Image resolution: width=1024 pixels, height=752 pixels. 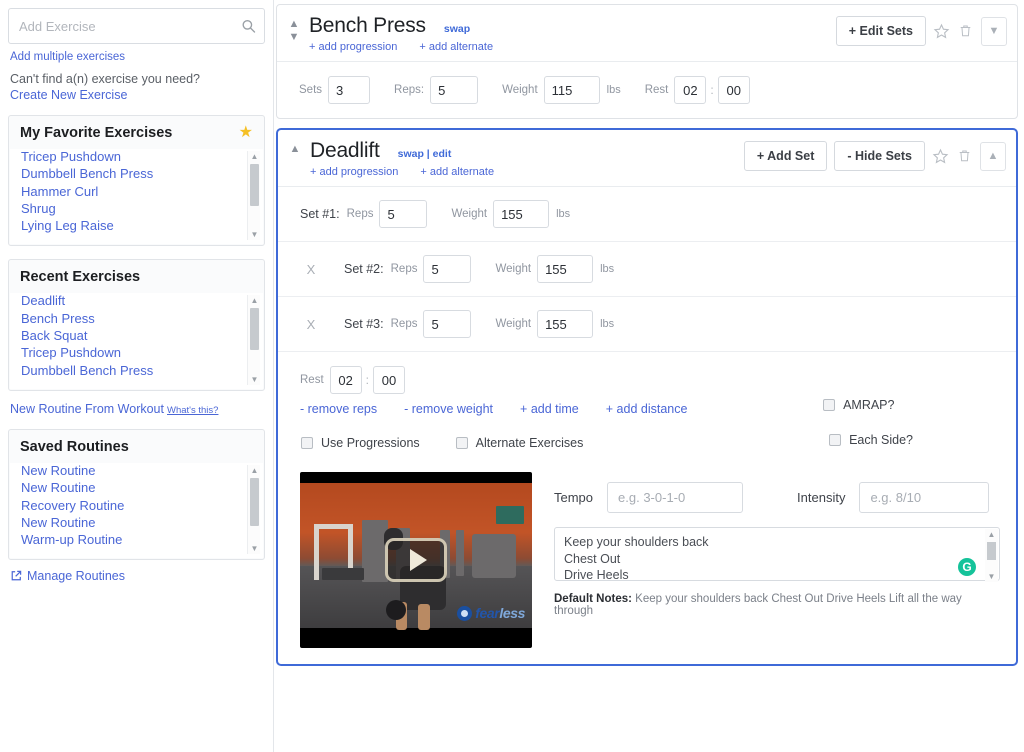 What do you see at coordinates (675, 497) in the screenshot?
I see `tempo-input` at bounding box center [675, 497].